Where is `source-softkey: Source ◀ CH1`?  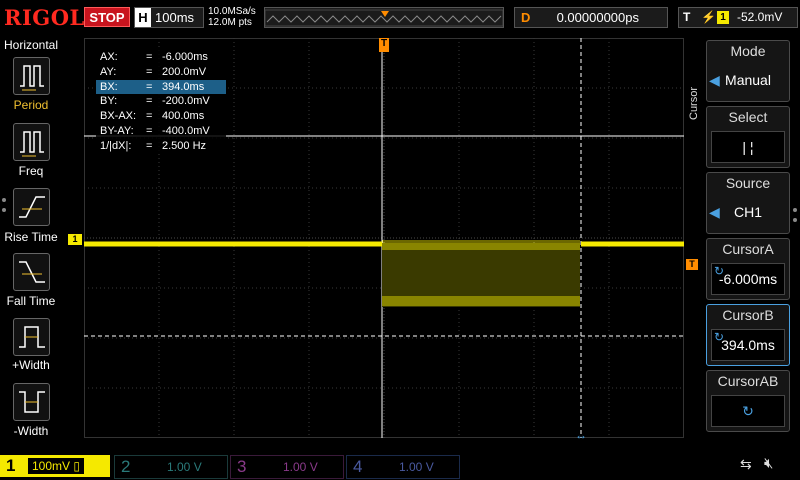 source-softkey: Source ◀ CH1 is located at coordinates (748, 203).